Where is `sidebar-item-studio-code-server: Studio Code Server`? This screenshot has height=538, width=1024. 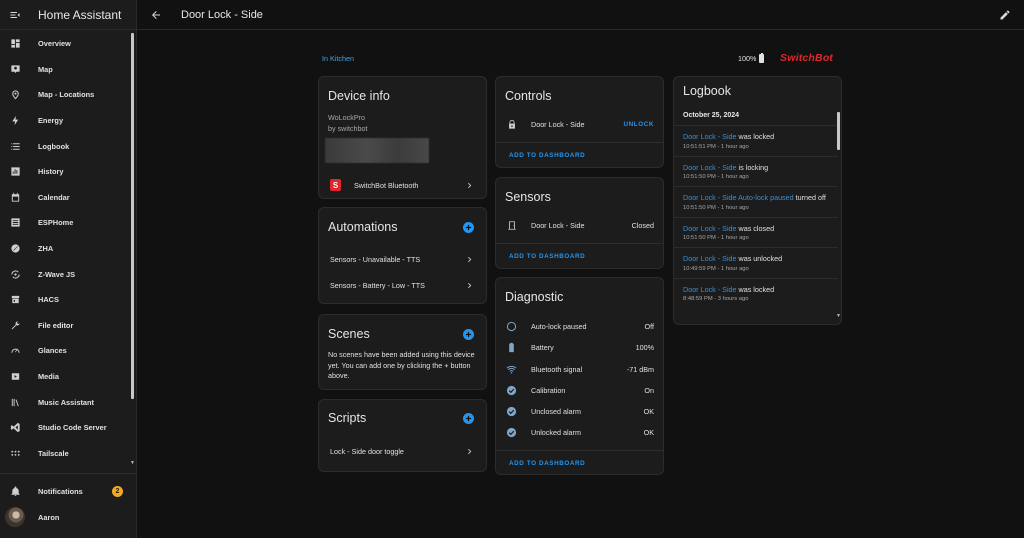 sidebar-item-studio-code-server: Studio Code Server is located at coordinates (67, 428).